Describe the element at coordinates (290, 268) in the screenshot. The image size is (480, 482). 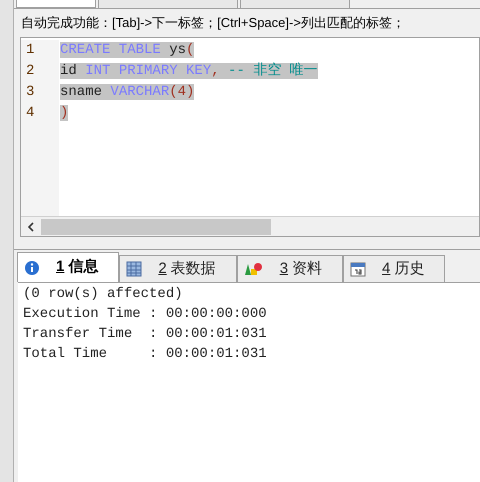
I see `result-tab: 3 资料` at that location.